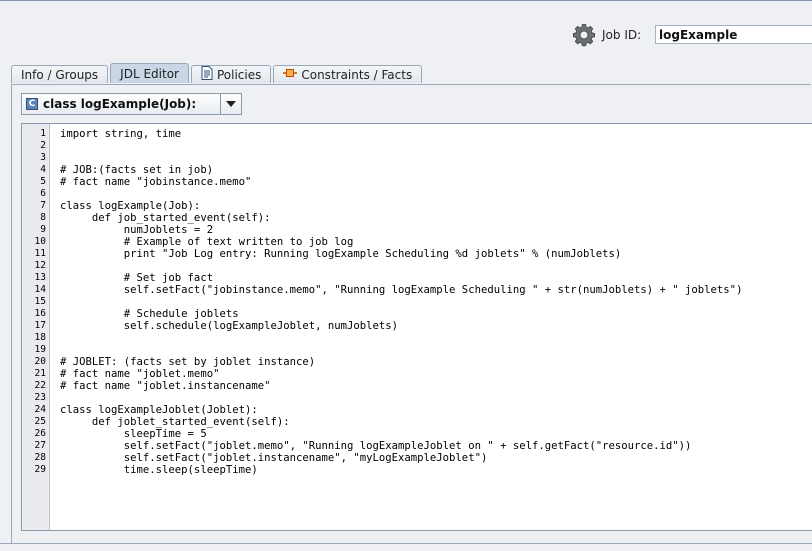 This screenshot has height=551, width=812. Describe the element at coordinates (417, 146) in the screenshot. I see `code-line: 2` at that location.